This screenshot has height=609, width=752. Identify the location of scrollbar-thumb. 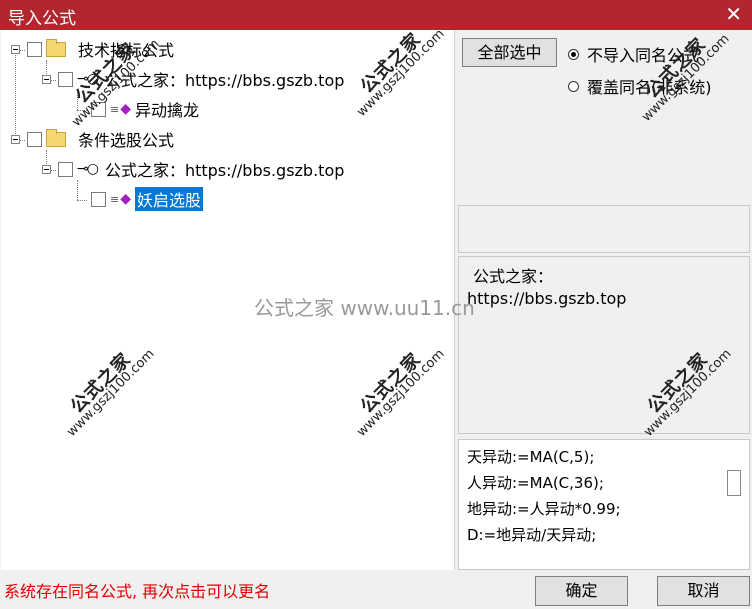
(734, 483).